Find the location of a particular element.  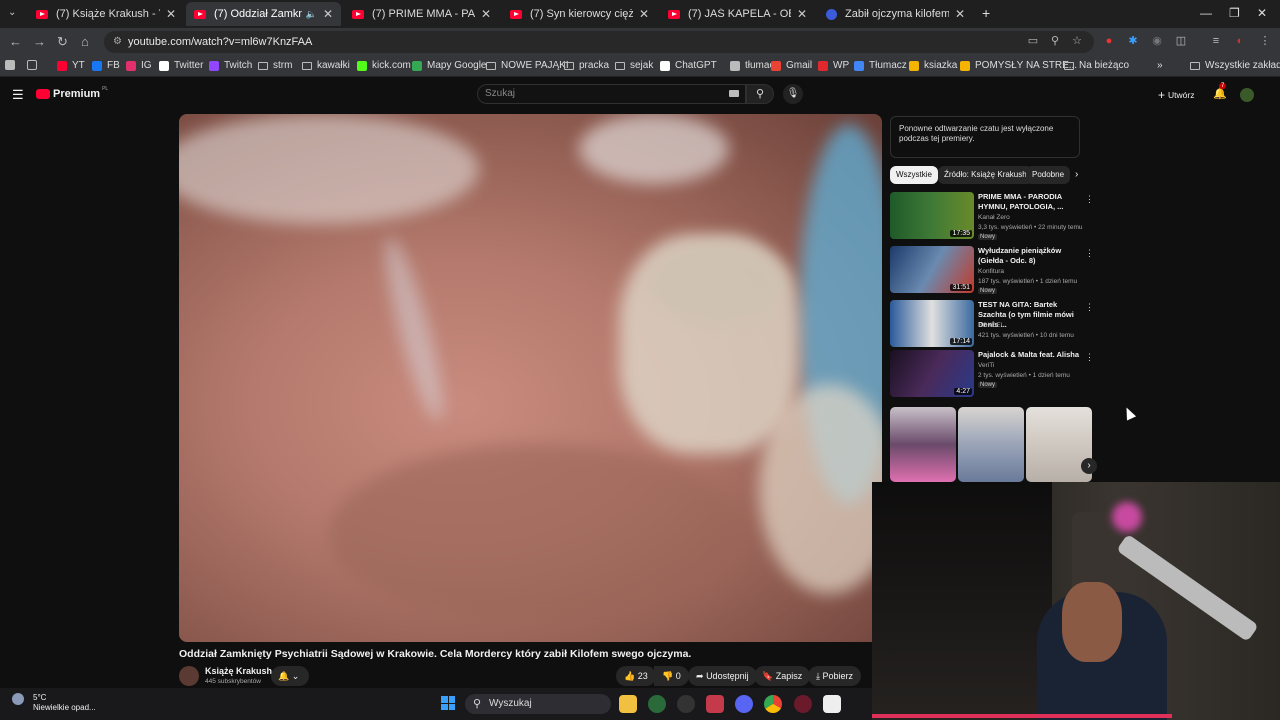

bookmark-star-icon: ☆ is located at coordinates (1077, 41).